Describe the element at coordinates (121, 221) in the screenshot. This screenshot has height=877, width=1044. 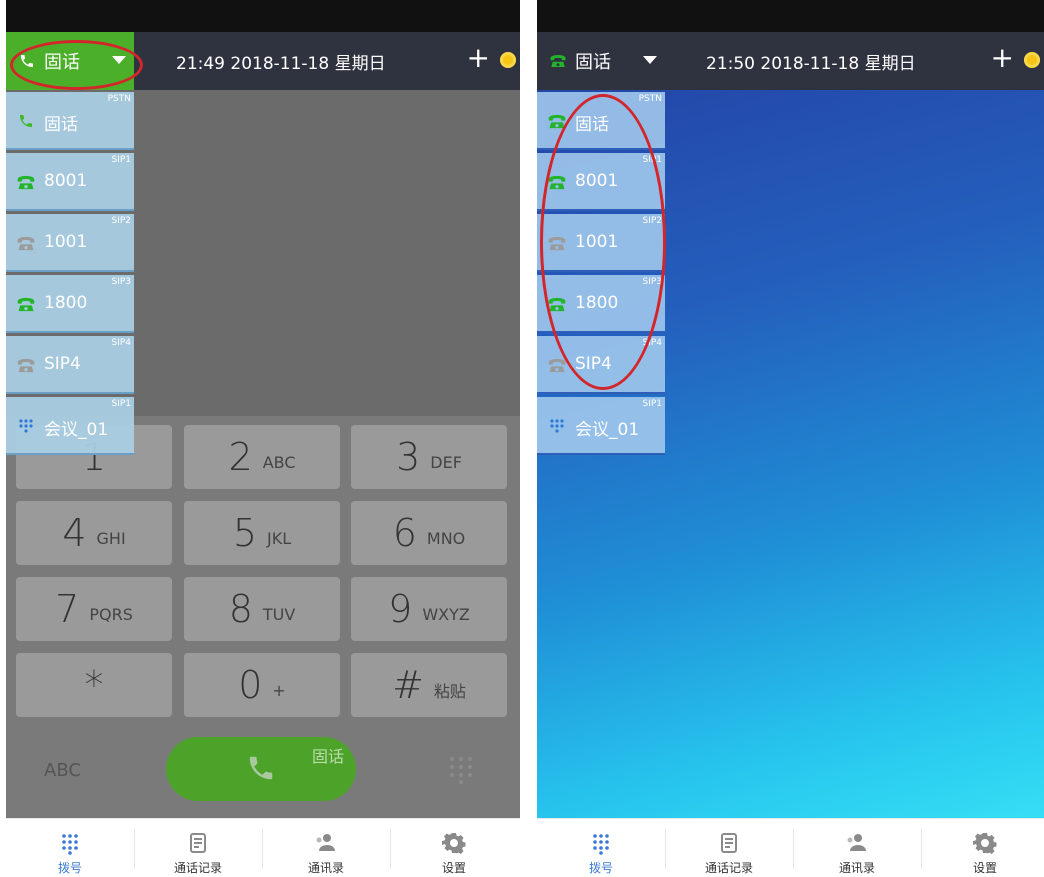
I see `account-type-label: SIP2` at that location.